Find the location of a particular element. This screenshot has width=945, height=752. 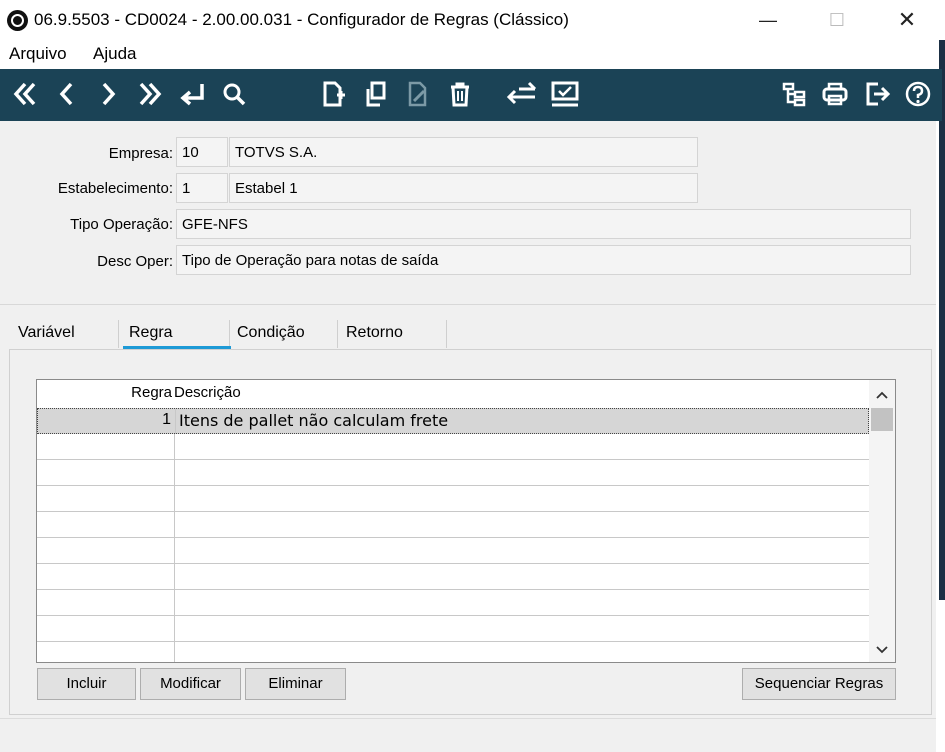

tab-retorno: Retorno is located at coordinates (374, 333).